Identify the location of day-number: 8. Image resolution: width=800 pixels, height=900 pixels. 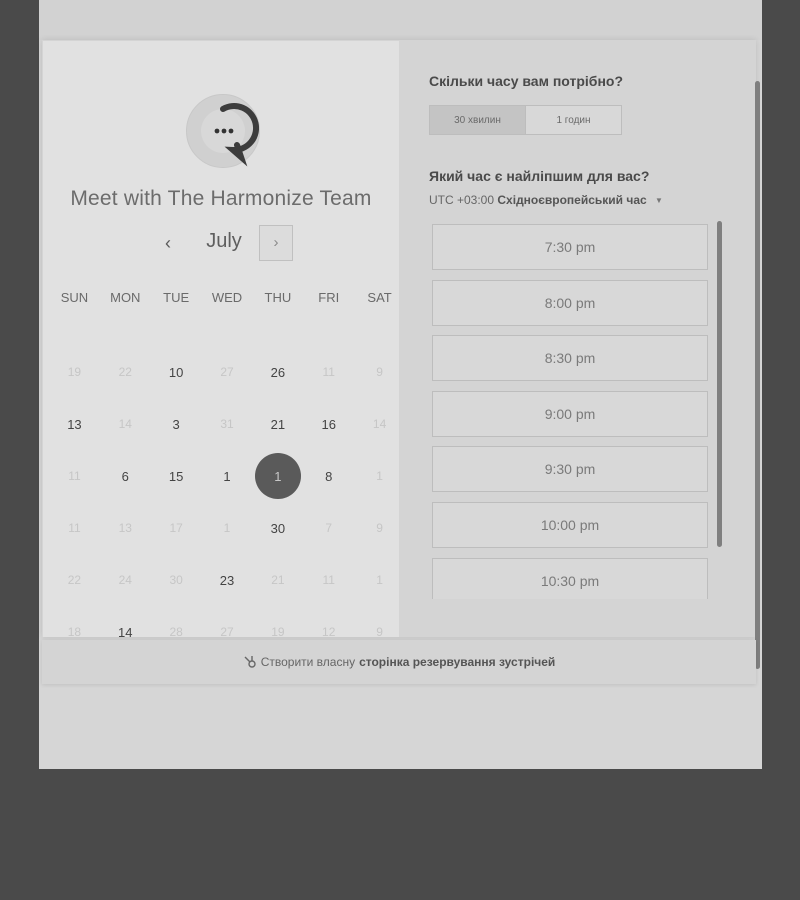
(329, 476).